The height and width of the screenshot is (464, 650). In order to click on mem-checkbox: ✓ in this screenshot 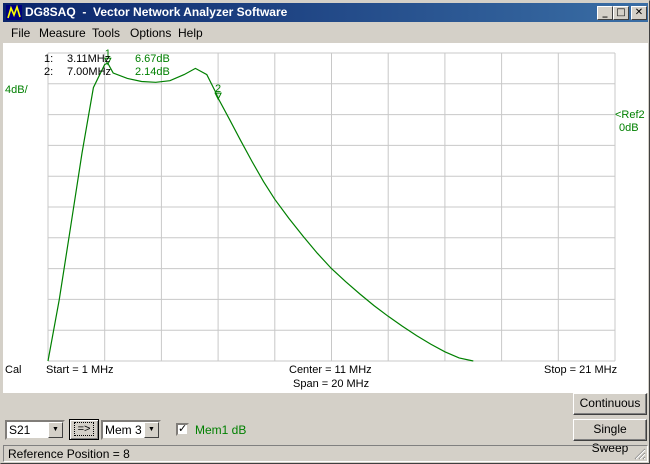, I will do `click(182, 429)`.